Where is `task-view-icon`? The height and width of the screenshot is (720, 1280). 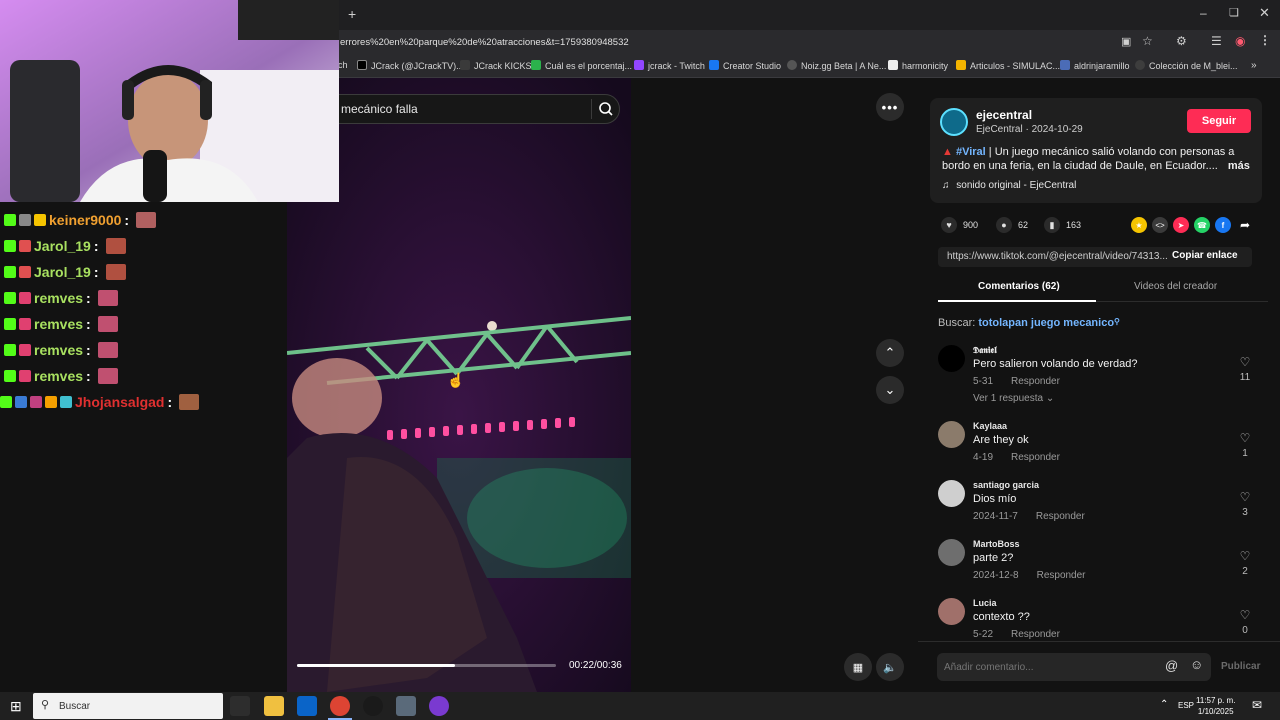
task-view-icon is located at coordinates (240, 706).